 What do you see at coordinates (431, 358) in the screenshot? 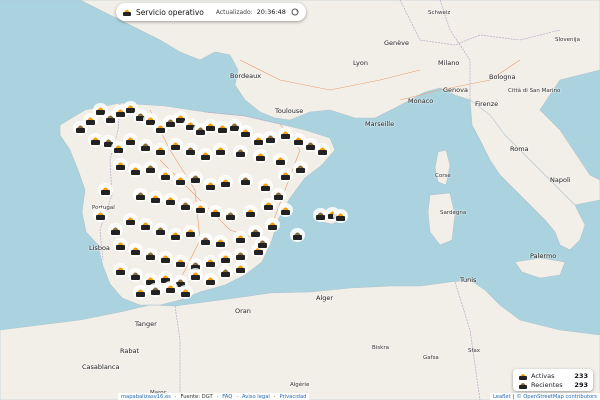
I see `label-gafsa: Gafsa` at bounding box center [431, 358].